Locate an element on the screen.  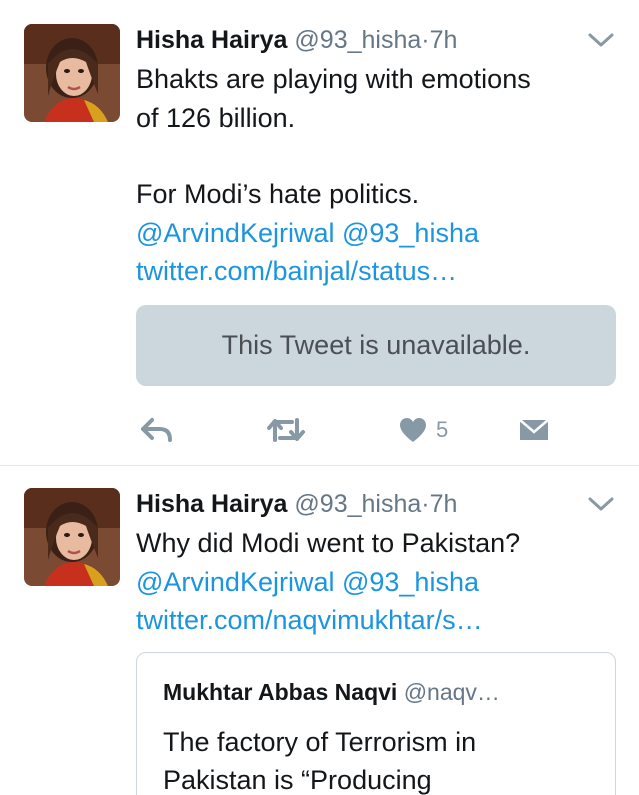
reply-icon is located at coordinates (156, 430).